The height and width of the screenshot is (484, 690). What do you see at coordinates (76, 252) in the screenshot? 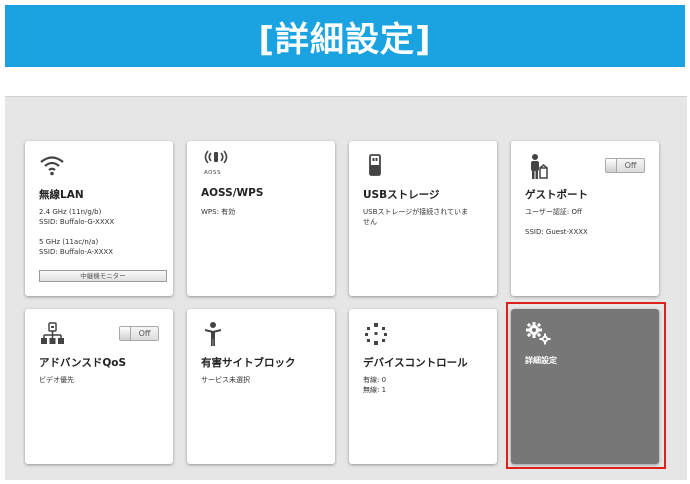
I see `ssid-5-label: SSID: Buffalo-A-XXXX` at bounding box center [76, 252].